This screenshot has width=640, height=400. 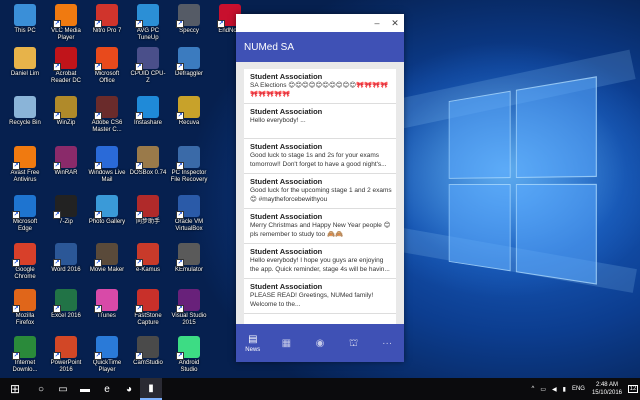 I want to click on nav-item-building: ⛫, so click(x=354, y=343).